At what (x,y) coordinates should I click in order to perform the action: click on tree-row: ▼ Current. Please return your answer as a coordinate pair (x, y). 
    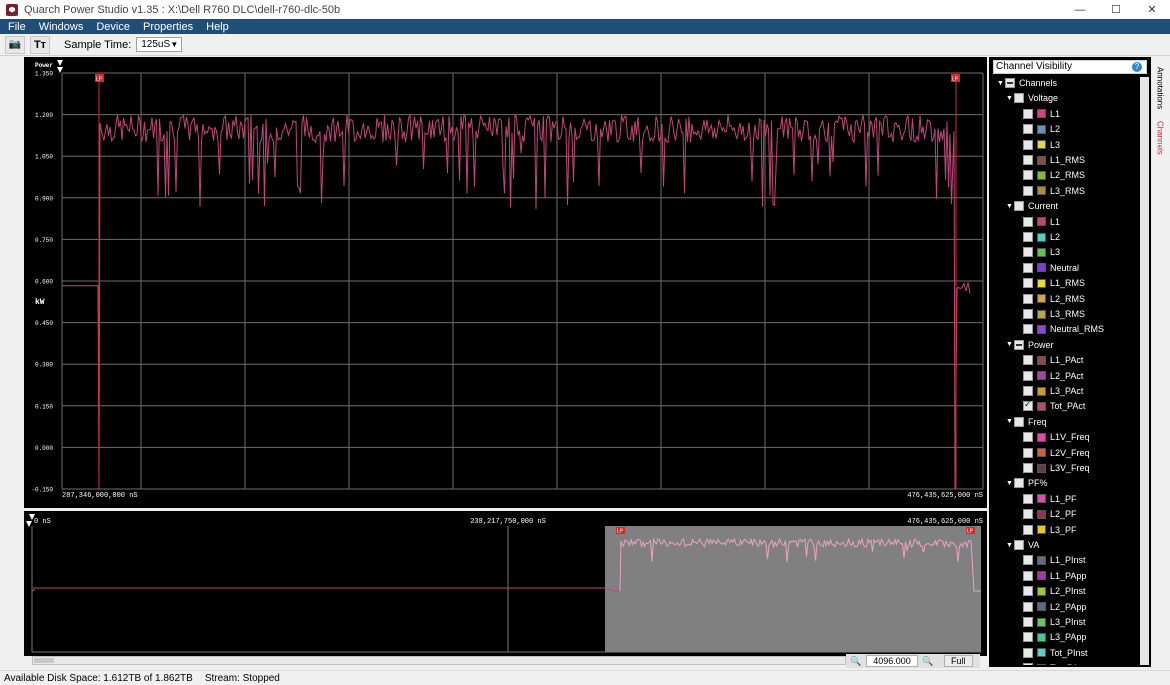
    Looking at the image, I should click on (1032, 206).